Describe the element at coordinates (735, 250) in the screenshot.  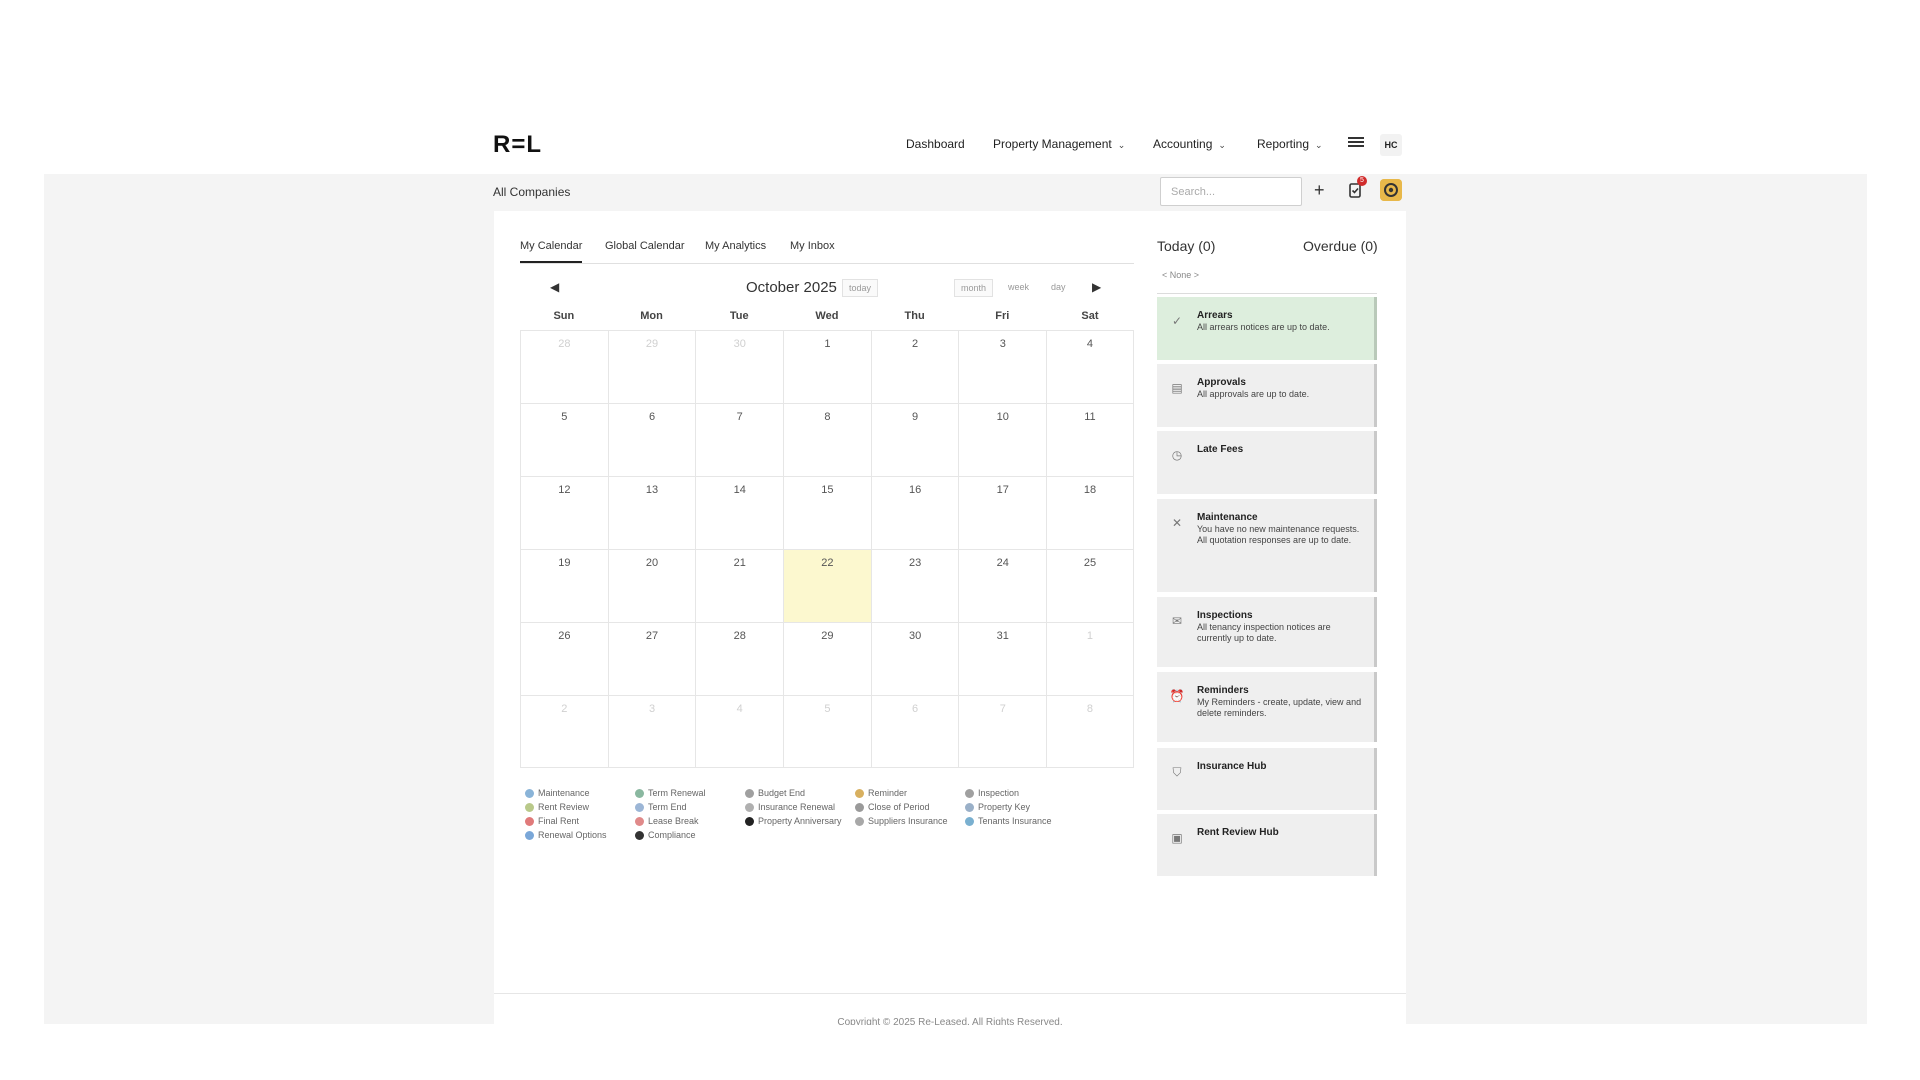
I see `tab-my-analytics: My Analytics` at that location.